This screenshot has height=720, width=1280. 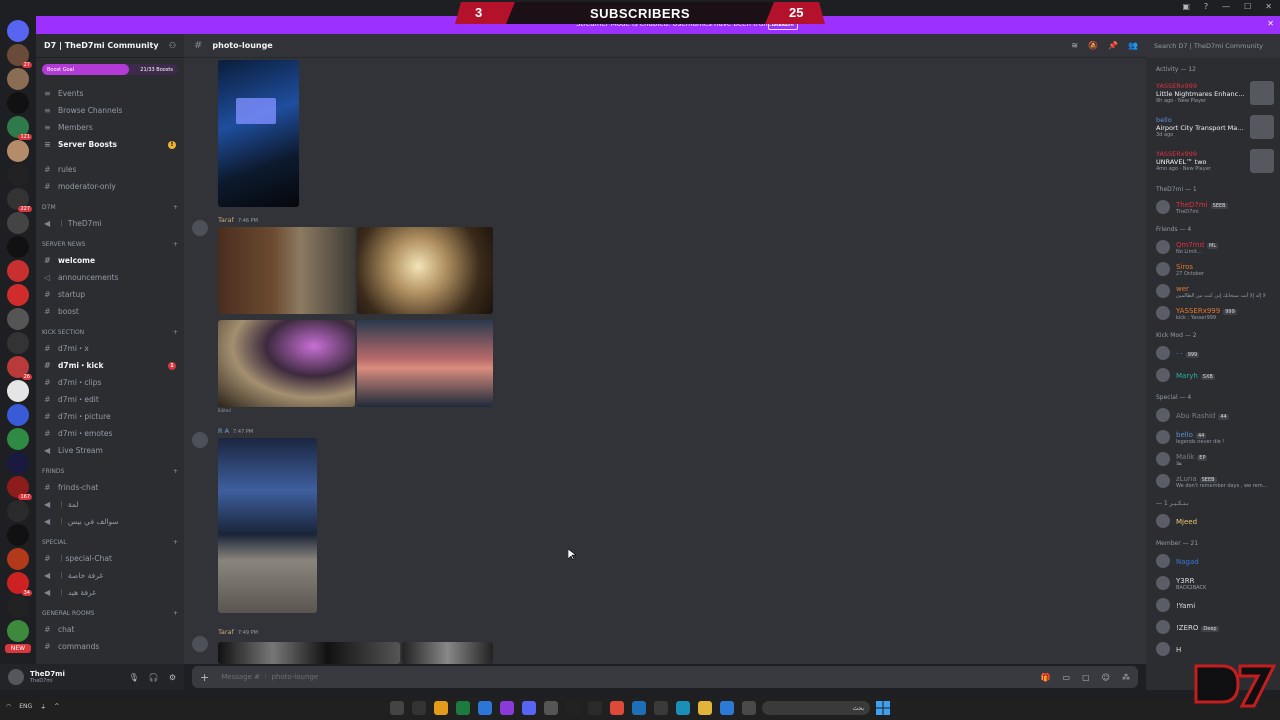 I want to click on member-item: Nagad, so click(x=1213, y=561).